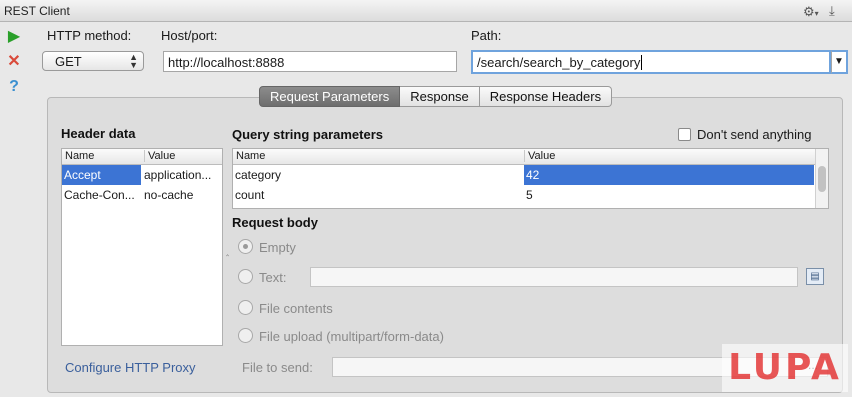 The height and width of the screenshot is (397, 852). Describe the element at coordinates (228, 251) in the screenshot. I see `resize-marker-icon: ‸` at that location.